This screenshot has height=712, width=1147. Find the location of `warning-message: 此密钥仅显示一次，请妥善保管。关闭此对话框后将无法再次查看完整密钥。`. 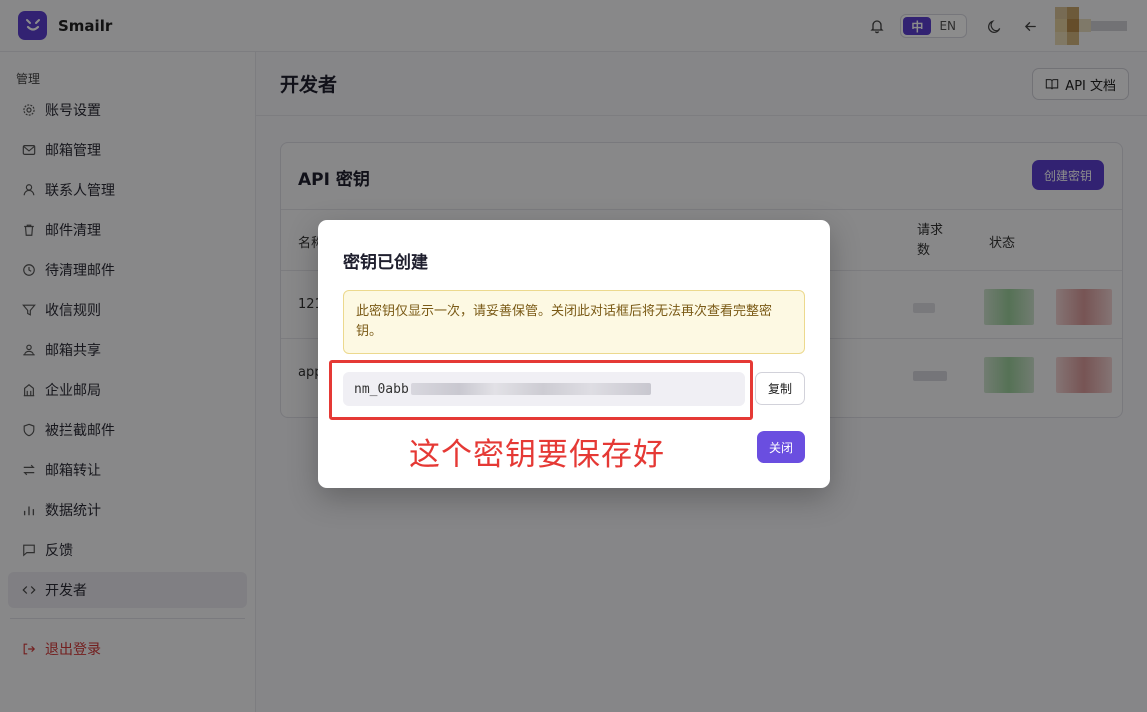

warning-message: 此密钥仅显示一次，请妥善保管。关闭此对话框后将无法再次查看完整密钥。 is located at coordinates (574, 322).